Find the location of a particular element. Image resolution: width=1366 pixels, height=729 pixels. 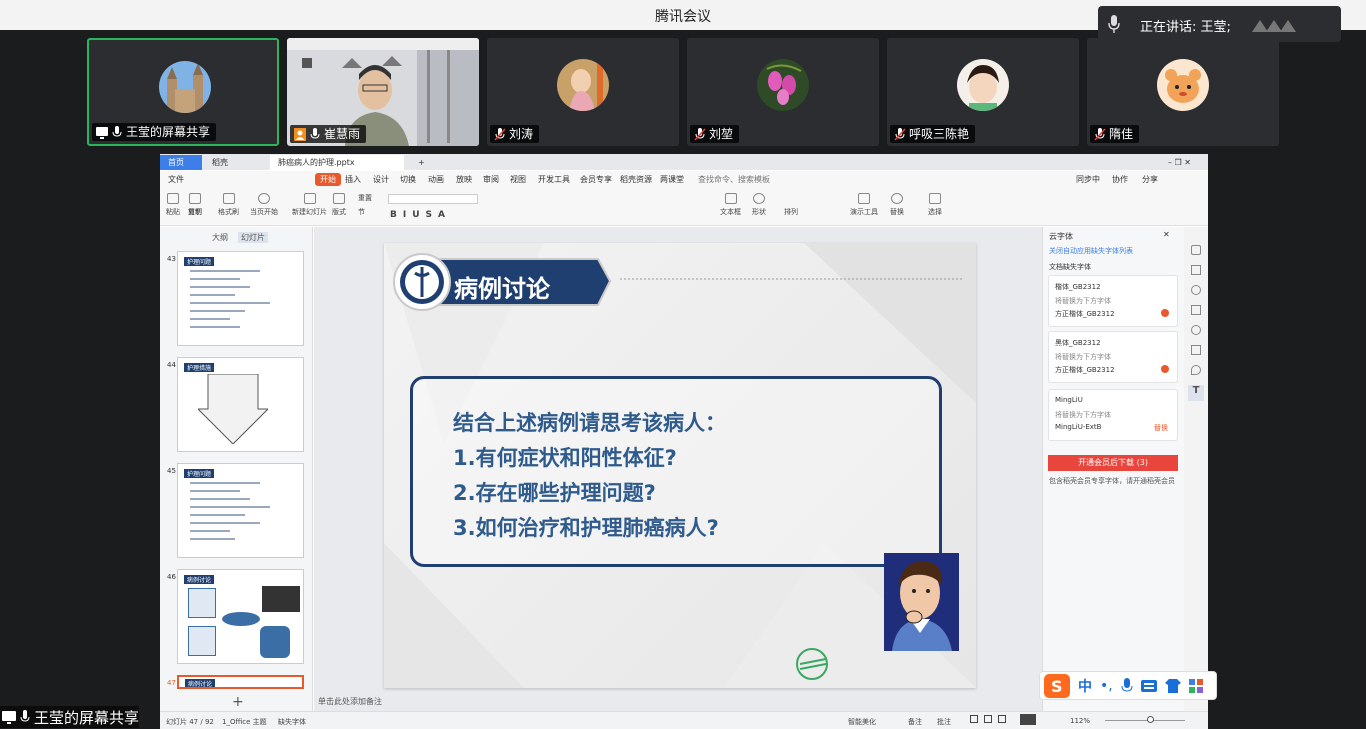

animation-icon is located at coordinates (1196, 290).